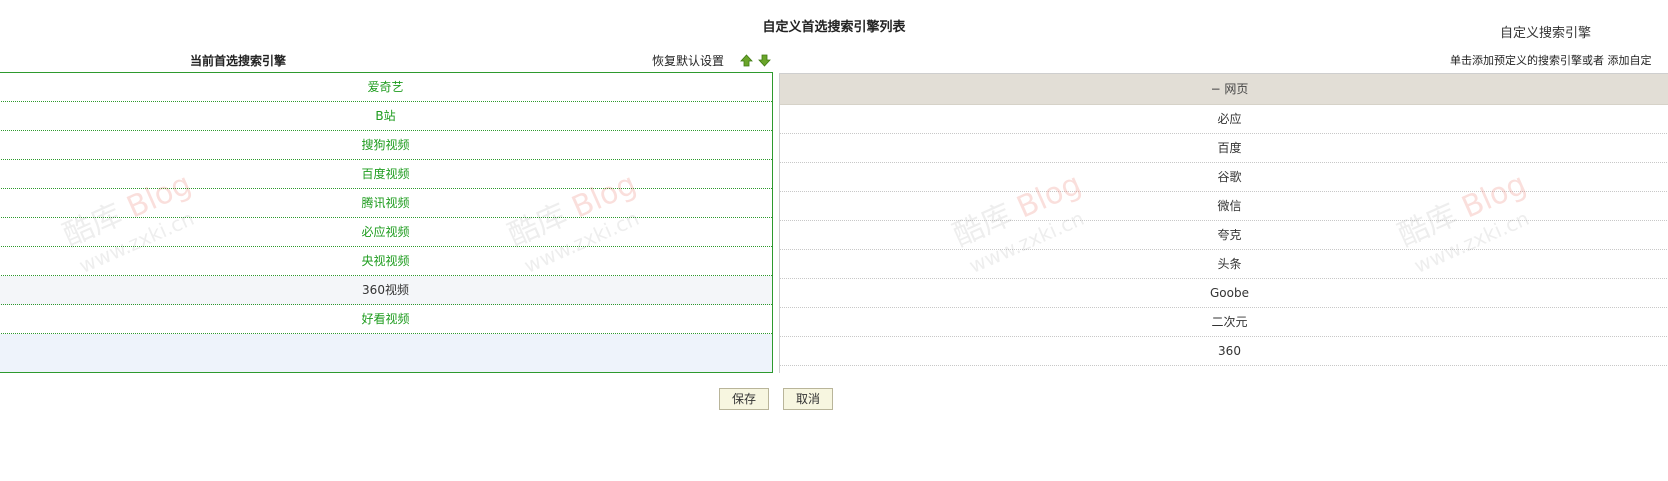  I want to click on current-engines-heading: 当前首选搜索引擎, so click(238, 61).